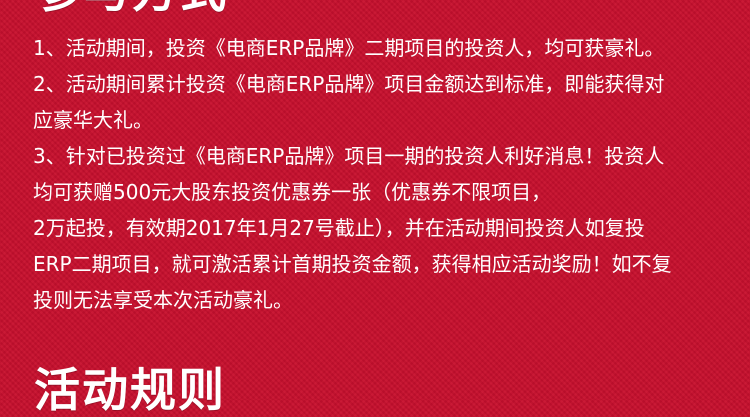 This screenshot has height=417, width=750. Describe the element at coordinates (352, 264) in the screenshot. I see `item-3-line-4: ERP二期项目，就可激活累计首期投资金额，获得相应活动奖励！如不复` at that location.